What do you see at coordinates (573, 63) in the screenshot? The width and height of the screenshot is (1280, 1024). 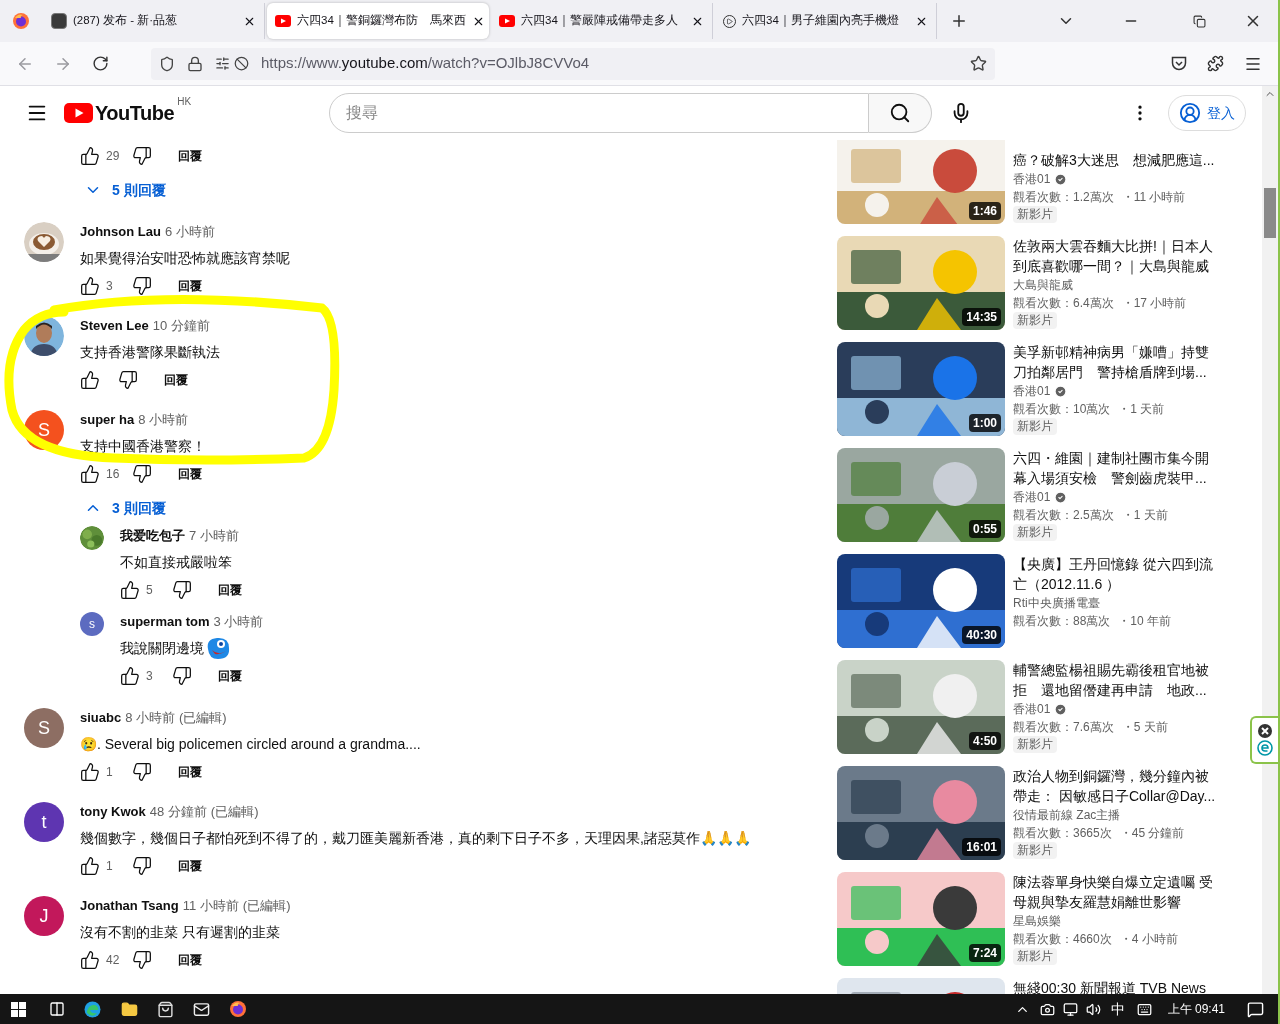 I see `address-bar: https://www.youtube.com/watch?v=OJlbJ8CVVo4` at bounding box center [573, 63].